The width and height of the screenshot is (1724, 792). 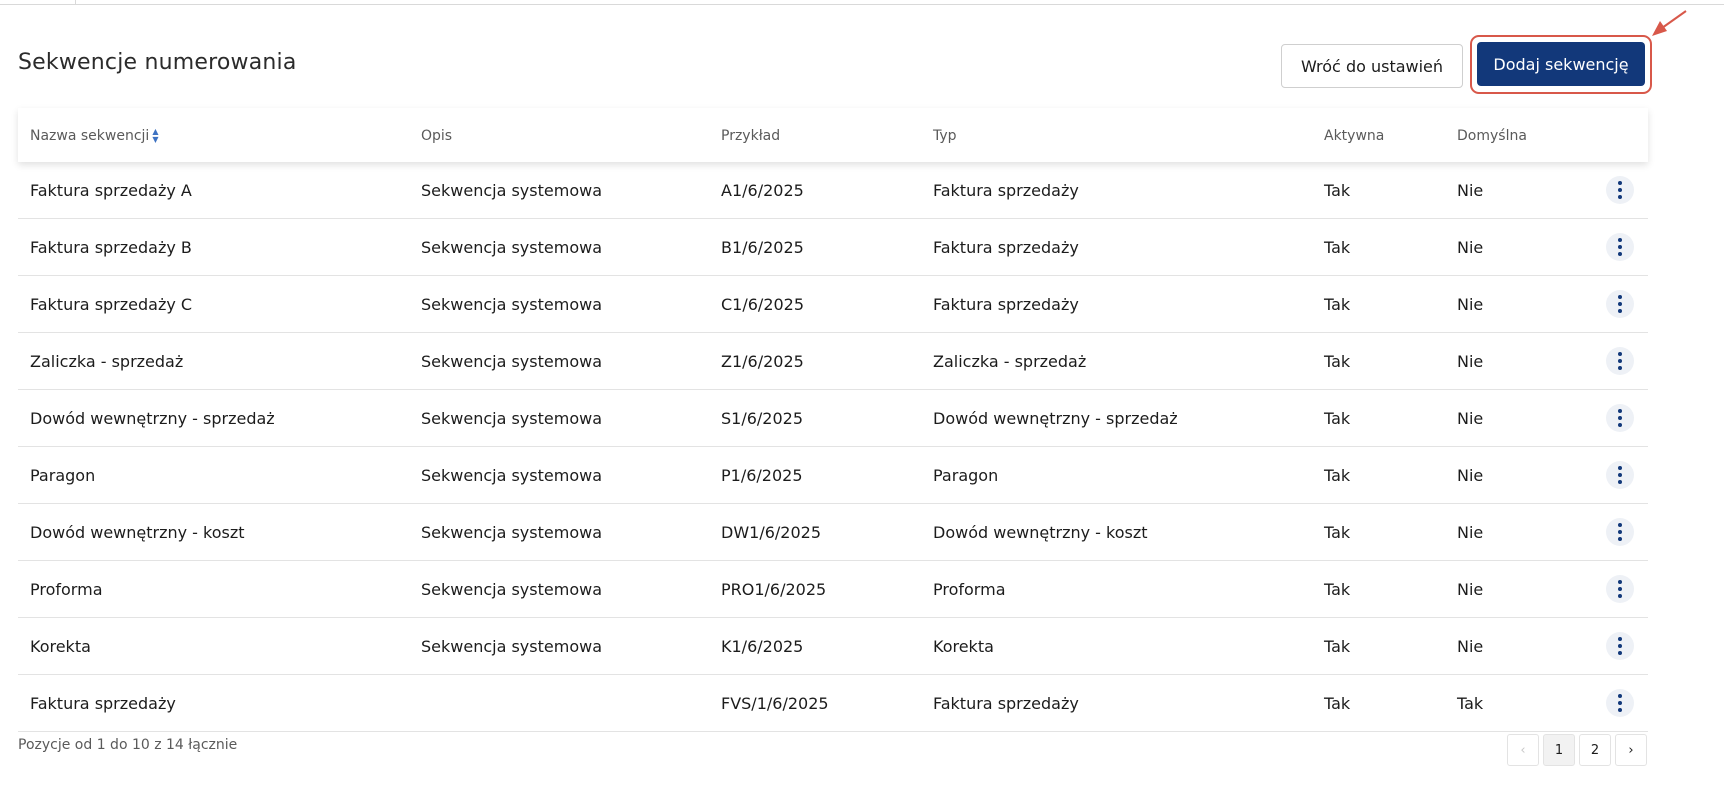 I want to click on pagination-info: Pozycje od 1 do 10 z 14 łącznie, so click(x=128, y=745).